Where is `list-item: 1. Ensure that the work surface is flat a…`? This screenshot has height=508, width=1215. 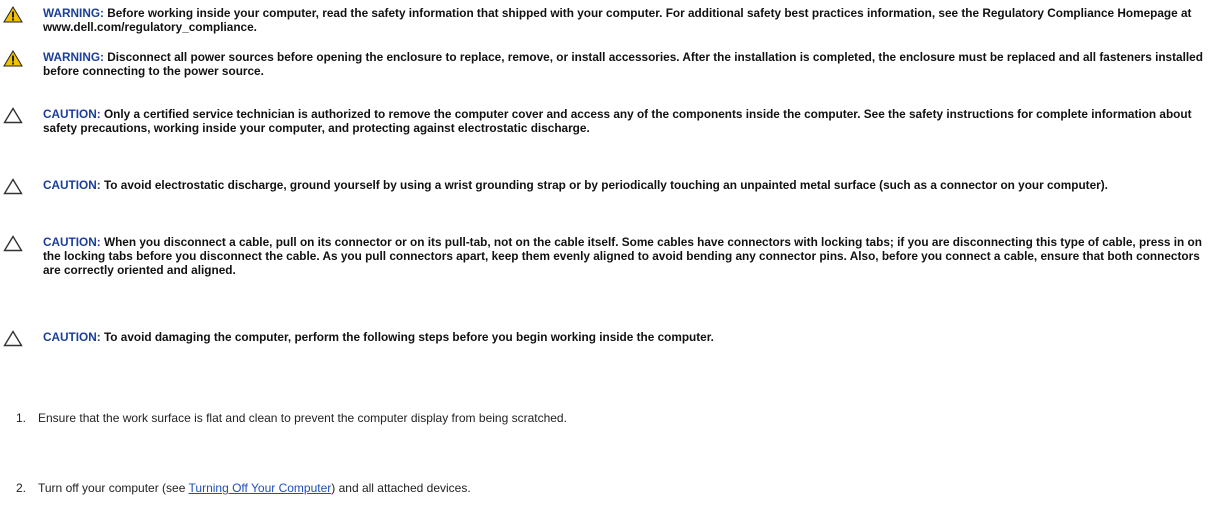
list-item: 1. Ensure that the work surface is flat a… is located at coordinates (291, 418).